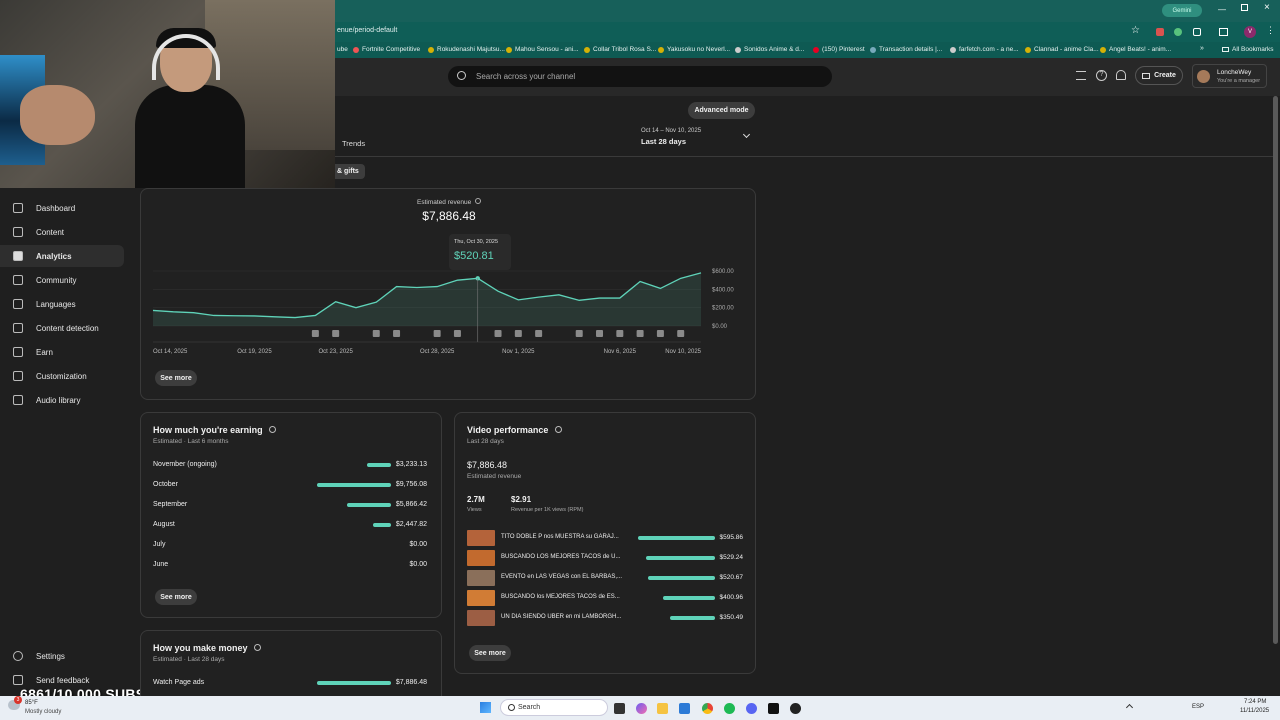 This screenshot has width=1280, height=720. What do you see at coordinates (62, 376) in the screenshot?
I see `sidebar-item-customization: Customization` at bounding box center [62, 376].